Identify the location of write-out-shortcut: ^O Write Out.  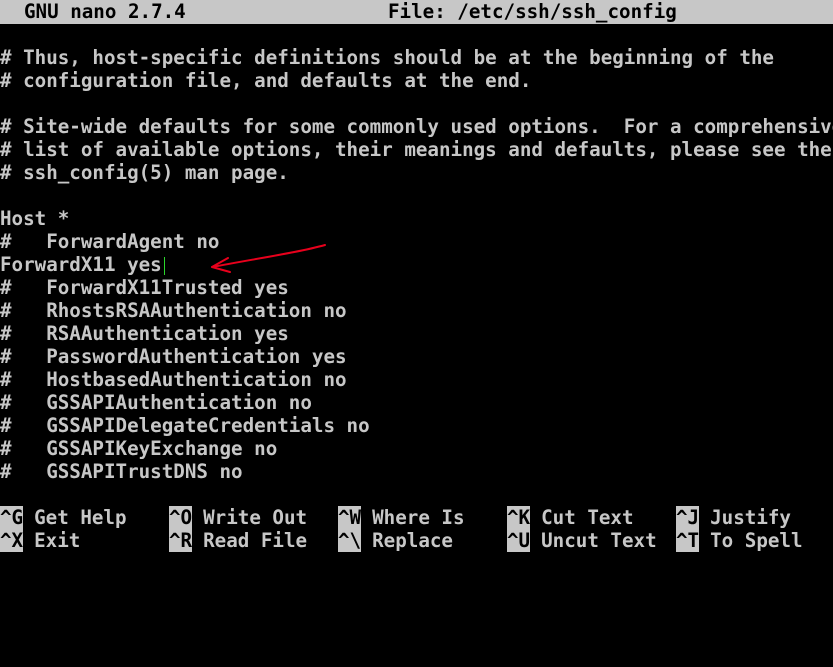
(238, 517).